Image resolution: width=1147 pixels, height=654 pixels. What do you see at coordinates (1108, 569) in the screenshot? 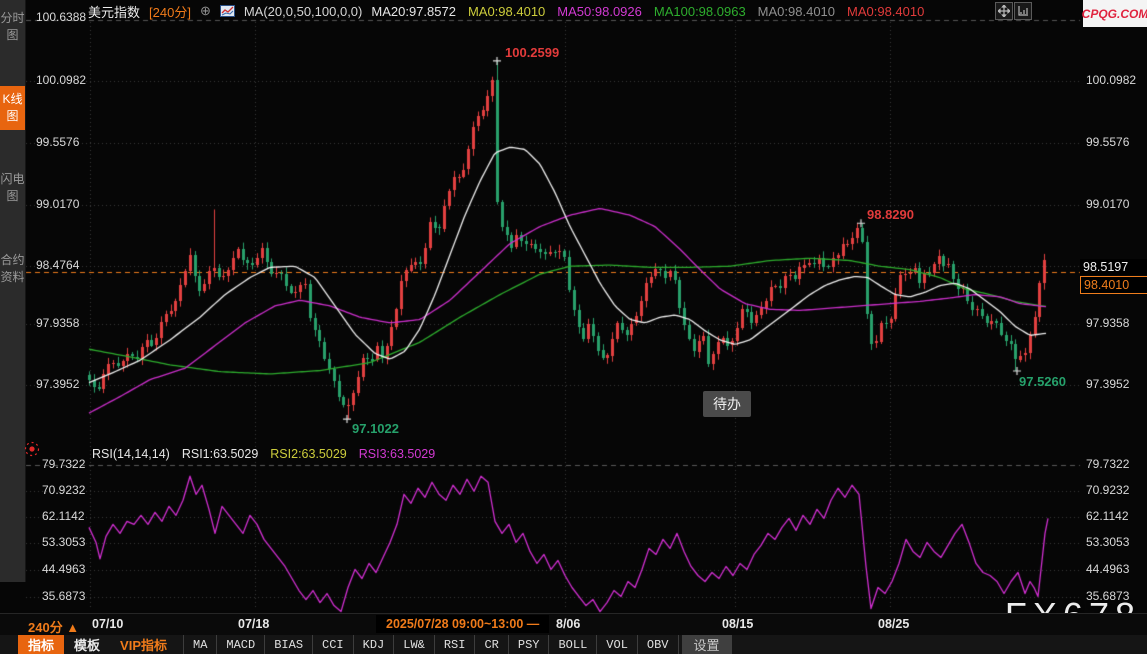
I see `rsi-axis-label-right: 44.4963` at bounding box center [1108, 569].